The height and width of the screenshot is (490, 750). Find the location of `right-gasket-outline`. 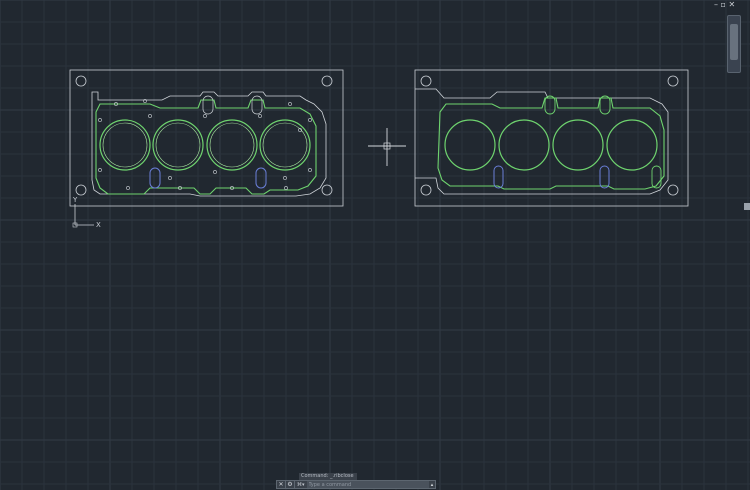

right-gasket-outline is located at coordinates (542, 141).